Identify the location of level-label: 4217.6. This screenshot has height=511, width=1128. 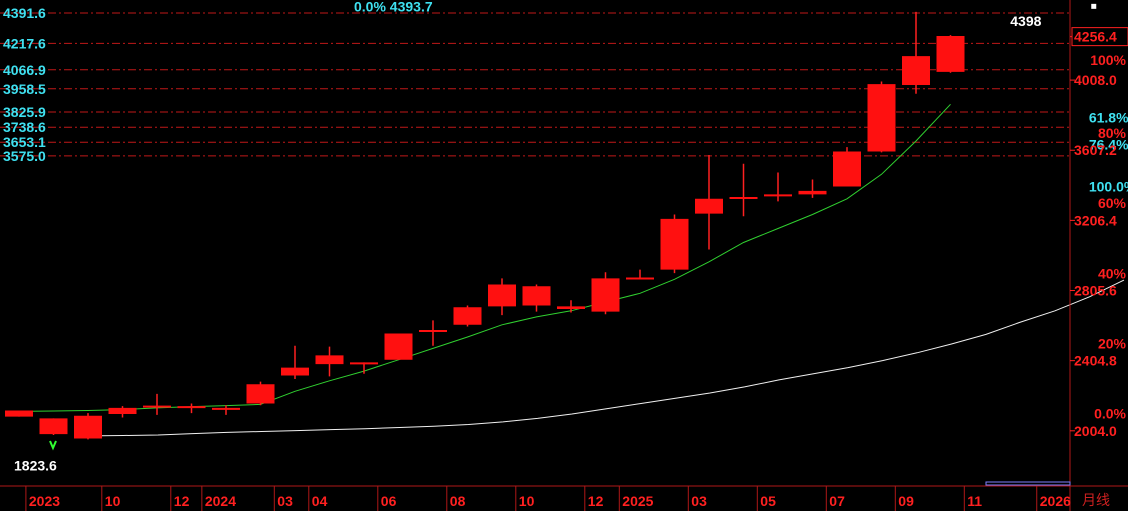
(24, 43).